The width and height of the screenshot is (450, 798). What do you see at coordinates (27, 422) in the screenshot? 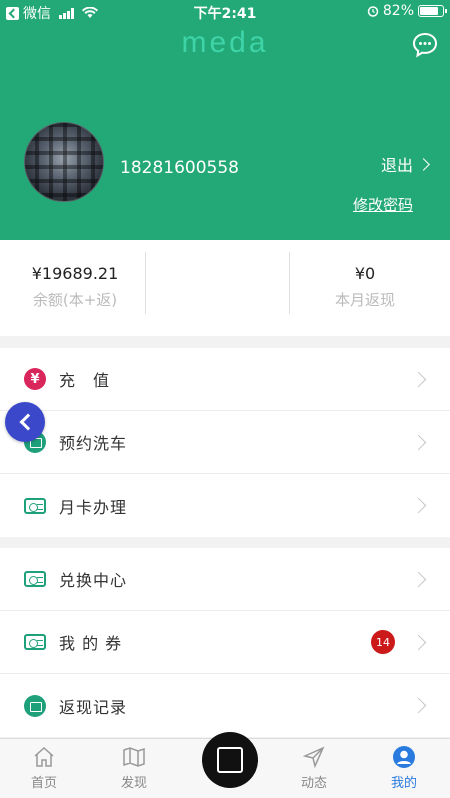
I see `chevron-left-icon` at bounding box center [27, 422].